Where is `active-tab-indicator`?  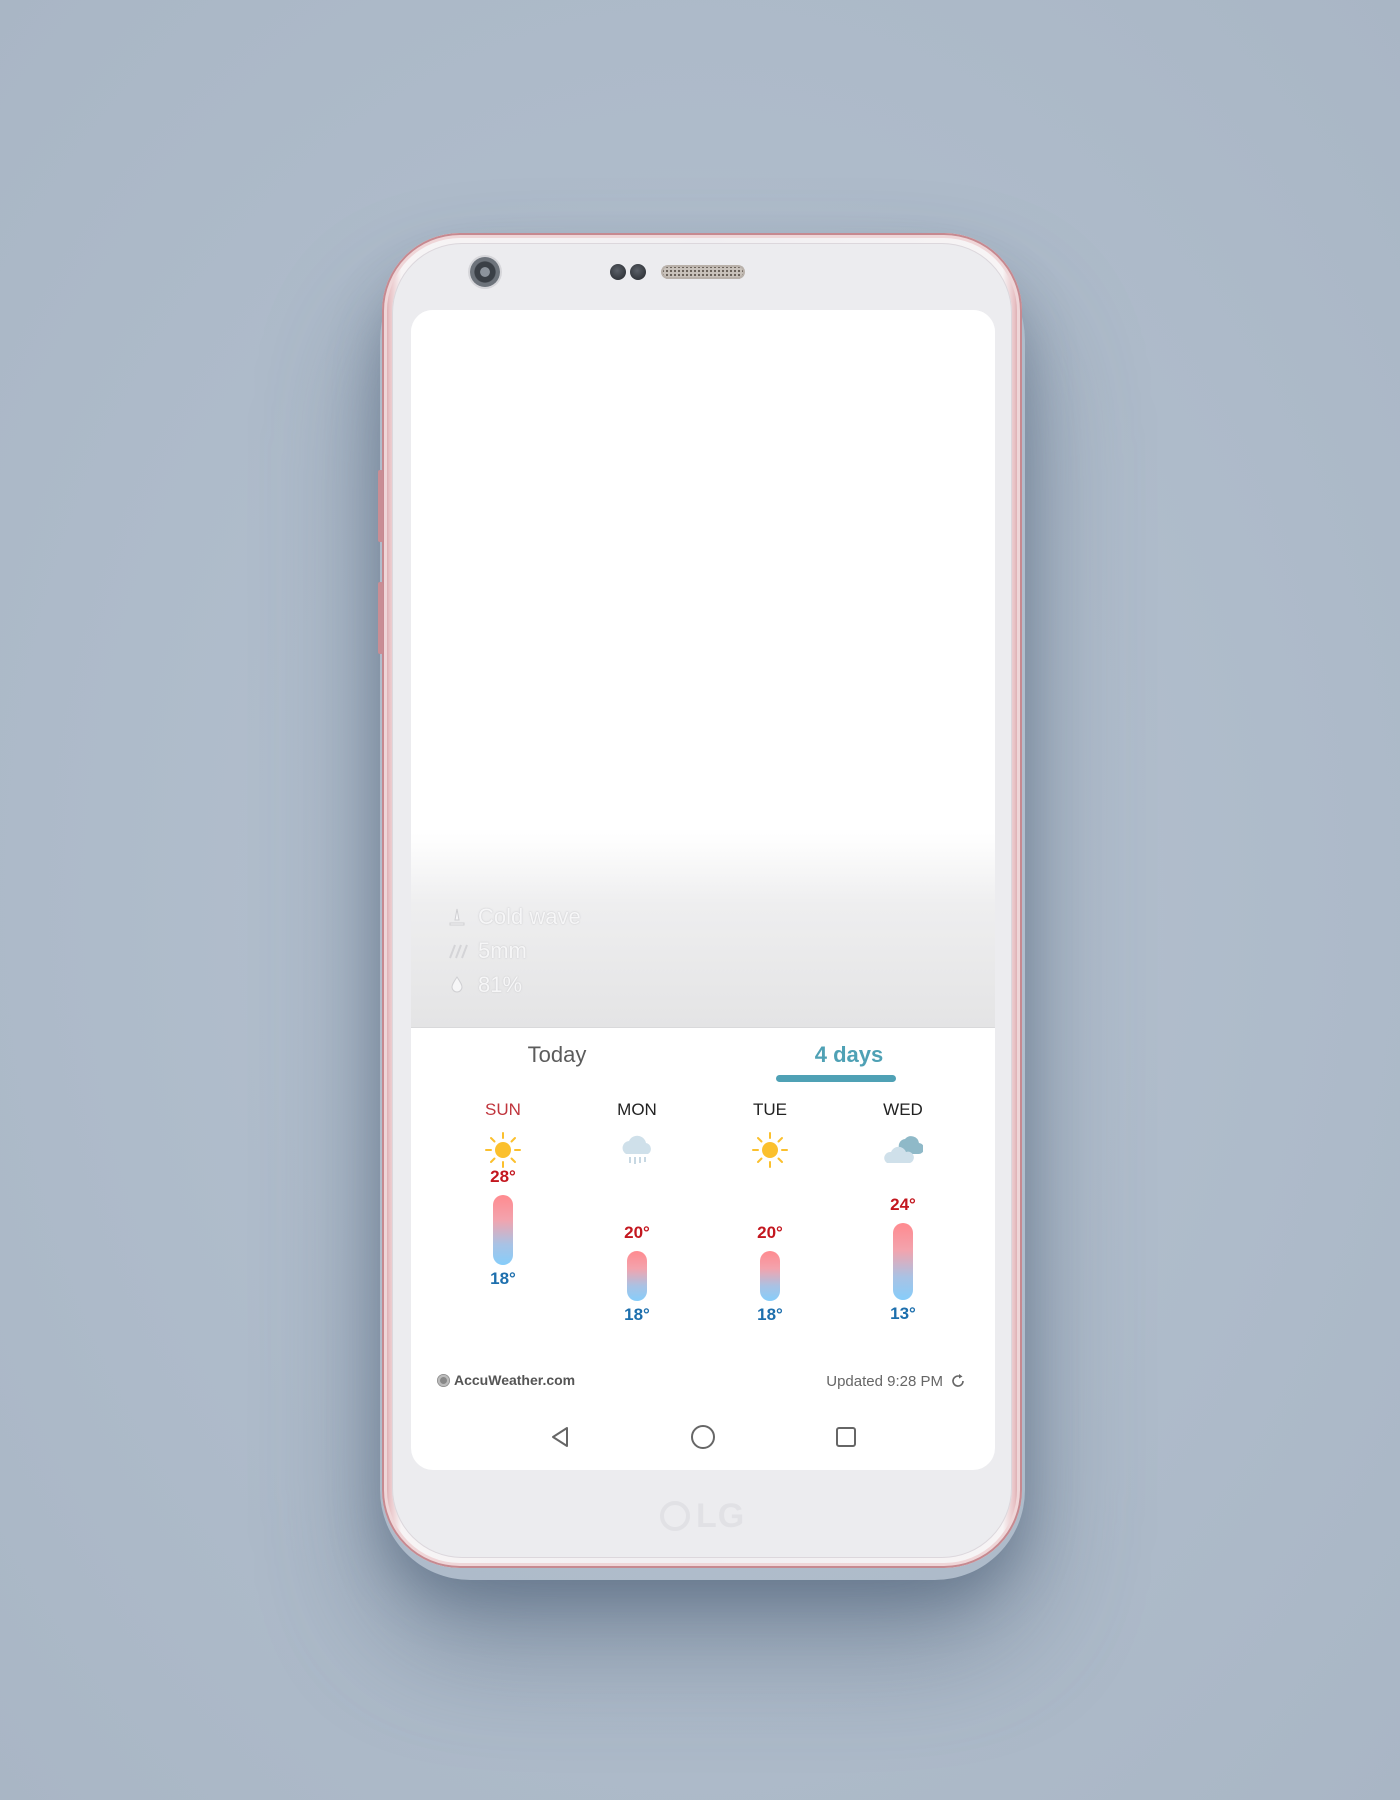
active-tab-indicator is located at coordinates (836, 1078).